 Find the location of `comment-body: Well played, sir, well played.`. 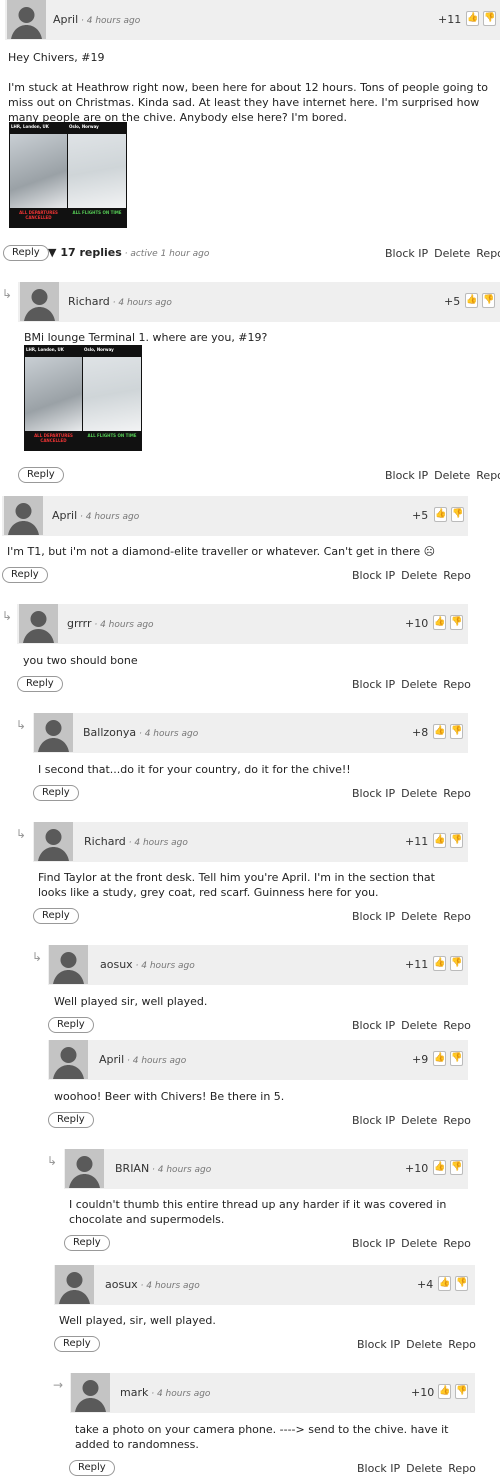

comment-body: Well played, sir, well played. is located at coordinates (137, 1320).